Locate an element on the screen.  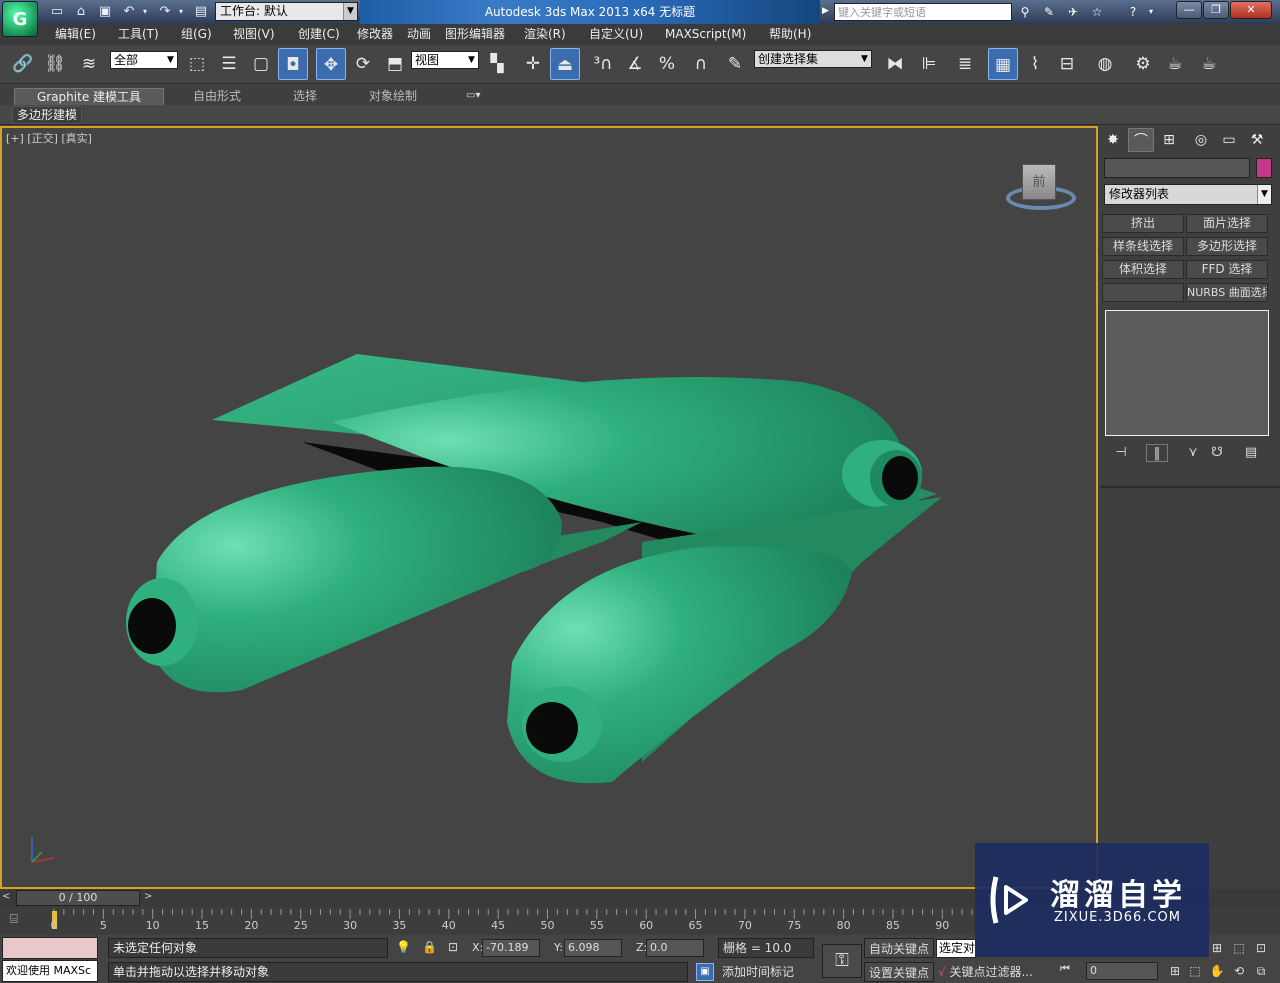
maxscript-welcome: 欢迎使用 MAXSc is located at coordinates (50, 971).